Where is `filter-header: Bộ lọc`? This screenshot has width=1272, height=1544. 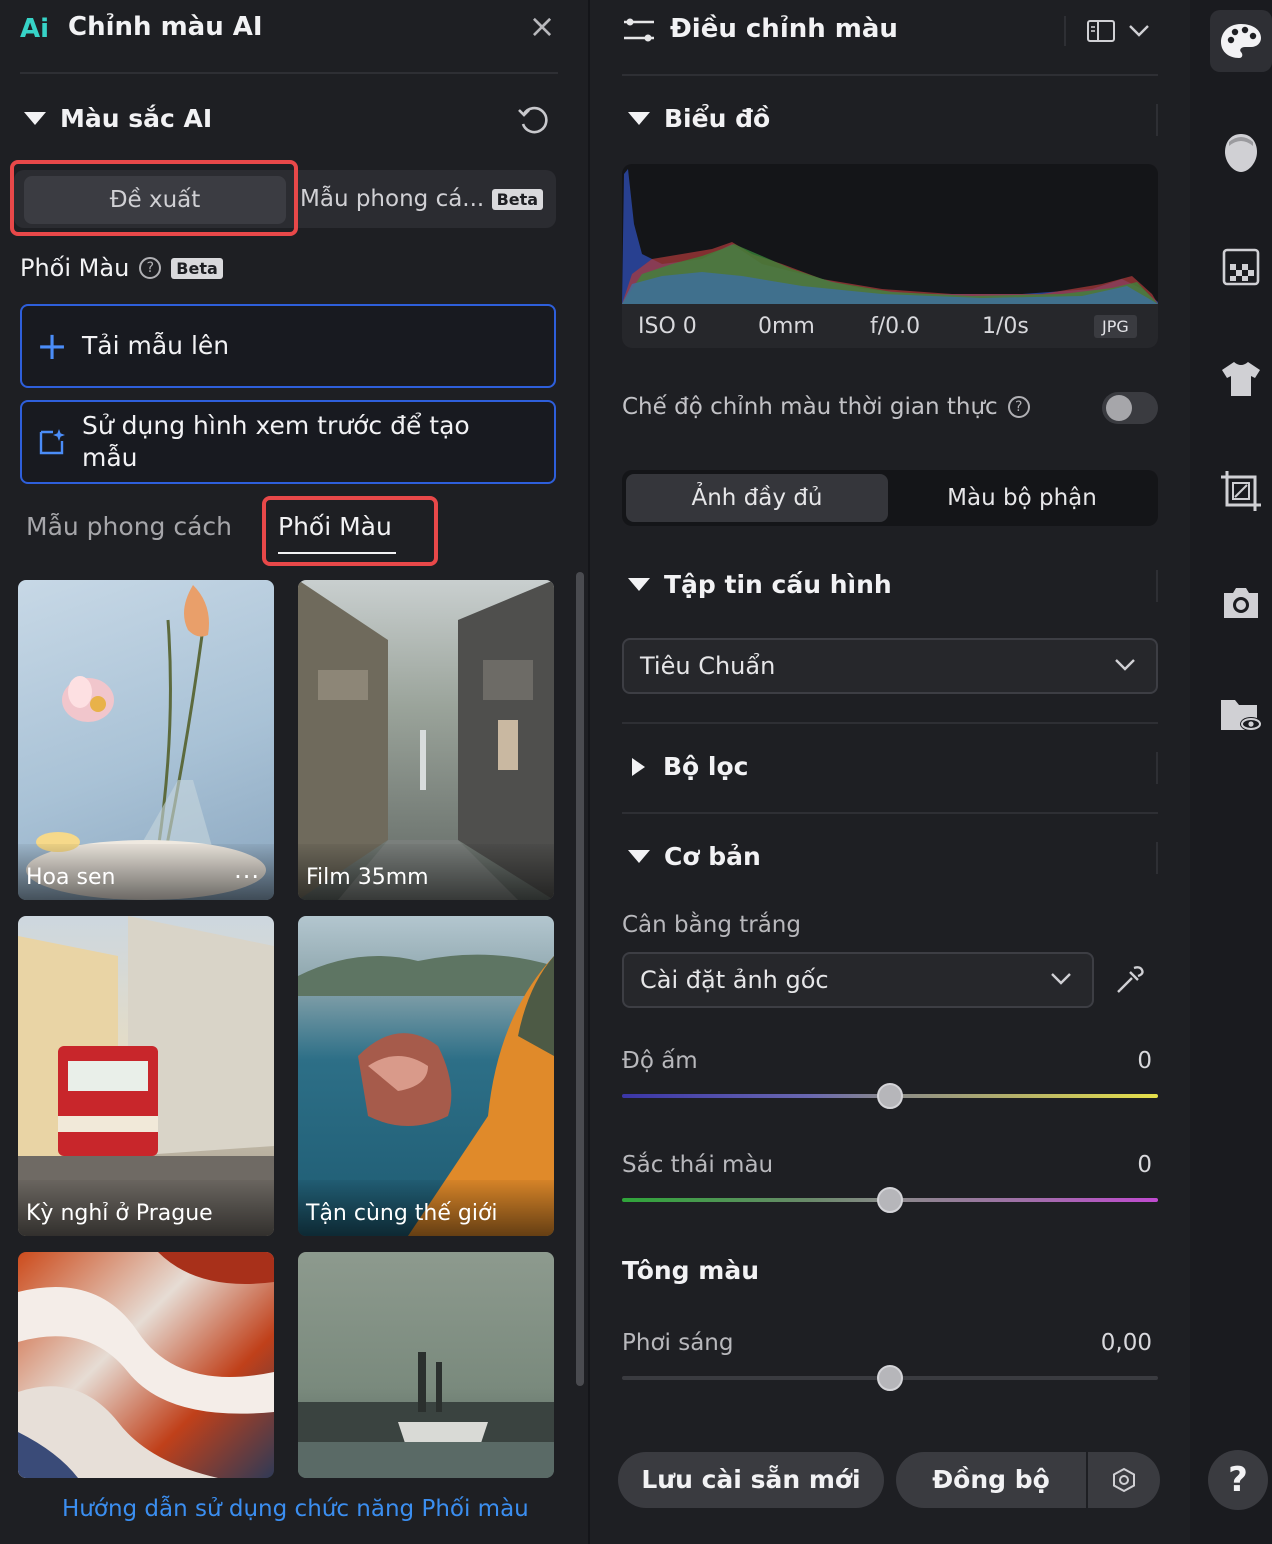
filter-header: Bộ lọc is located at coordinates (690, 766).